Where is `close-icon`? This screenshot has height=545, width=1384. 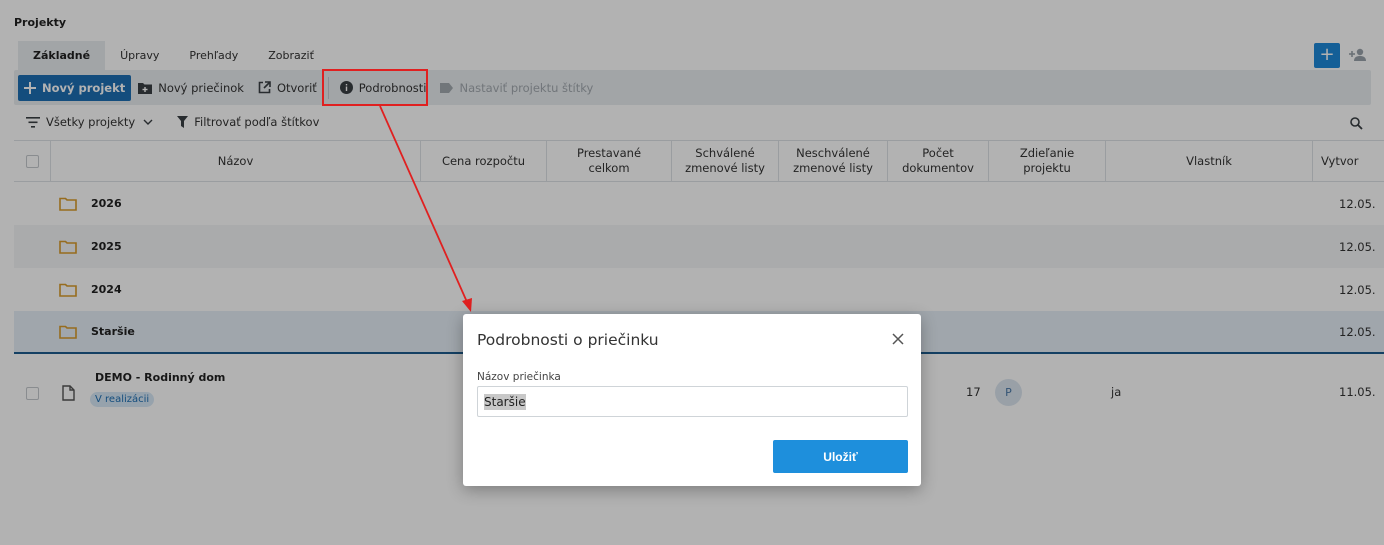 close-icon is located at coordinates (898, 339).